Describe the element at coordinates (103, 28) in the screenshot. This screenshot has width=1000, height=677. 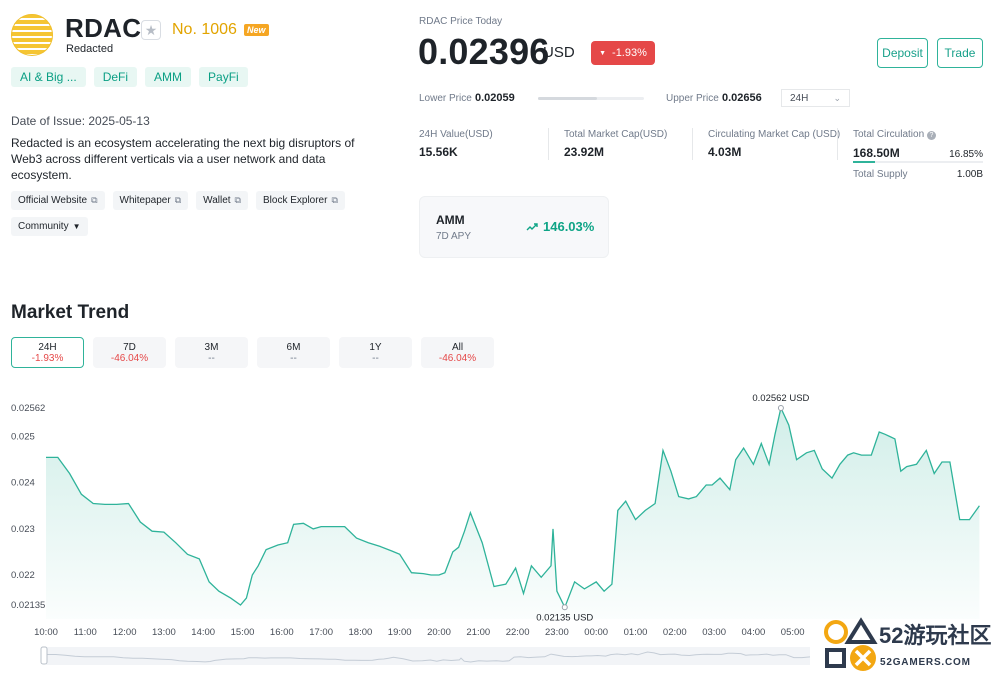
I see `coin-symbol: RDAC` at that location.